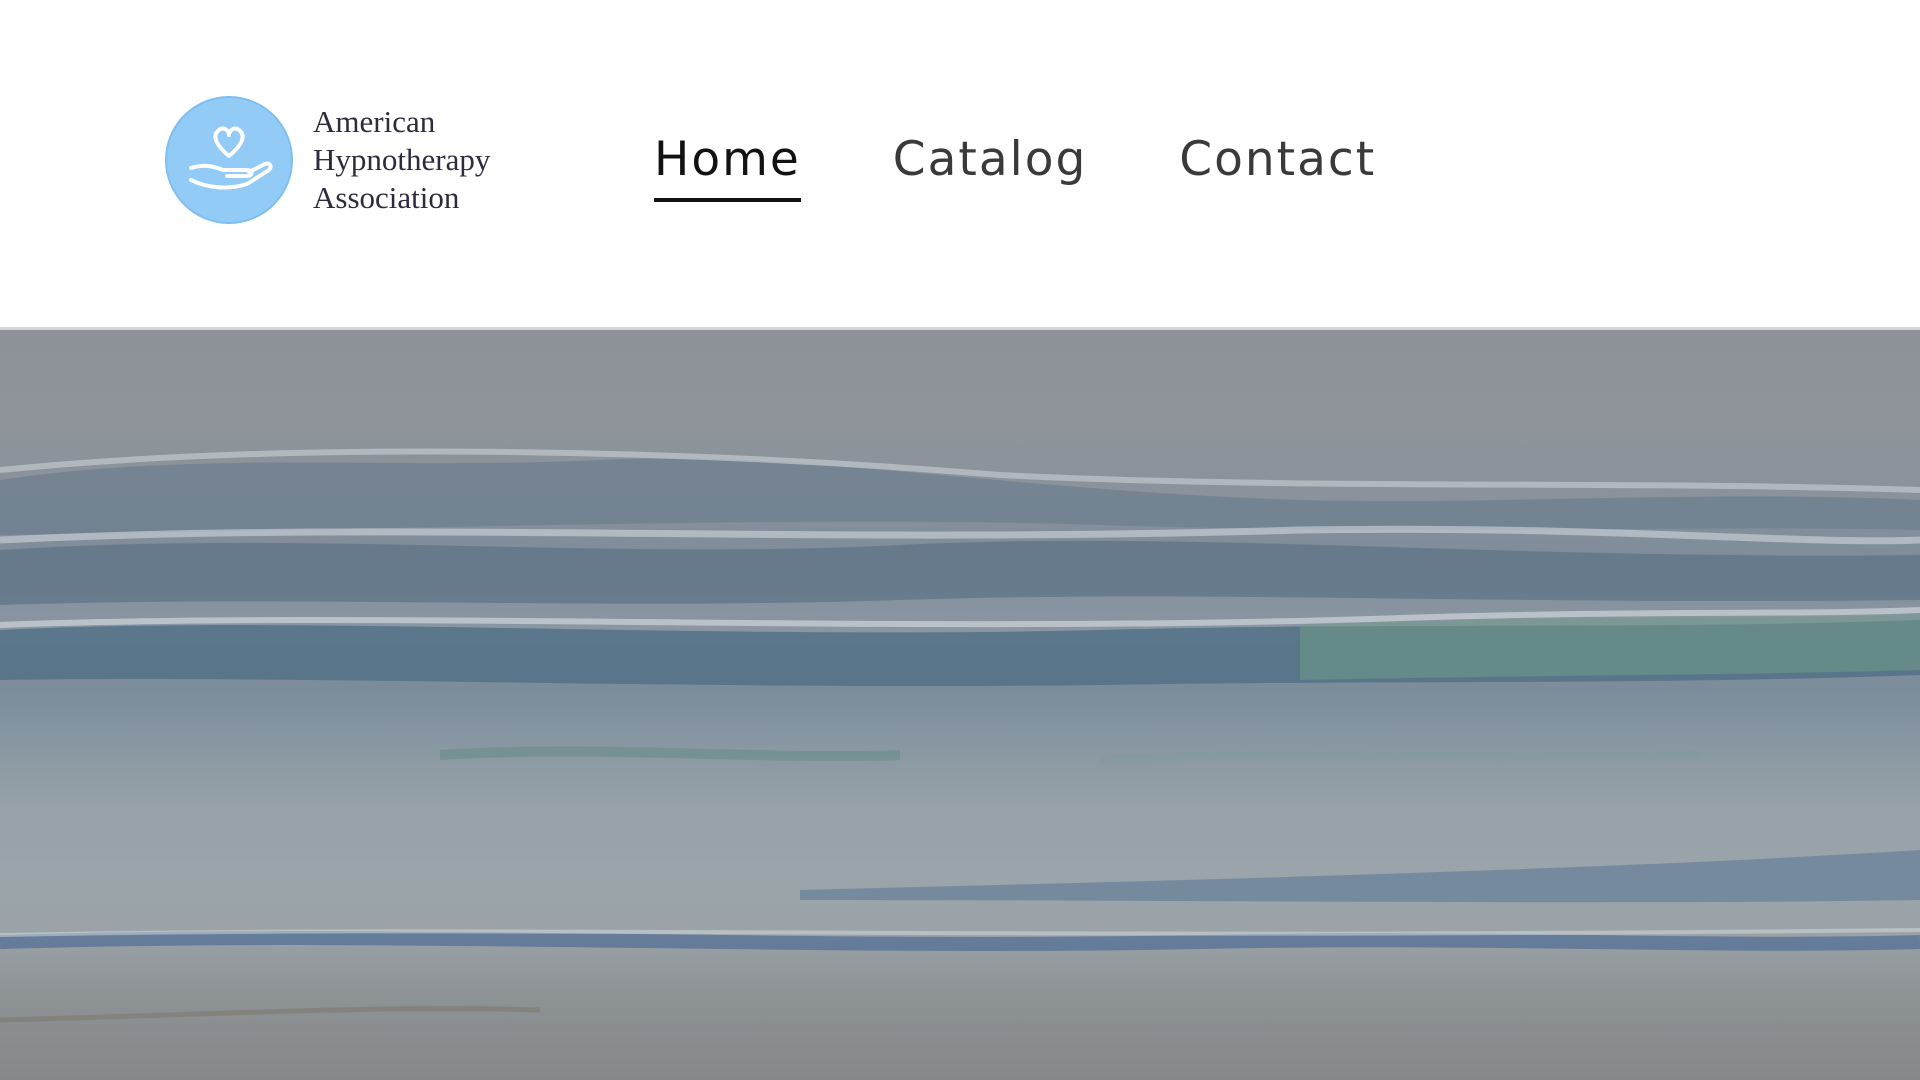 The image size is (1920, 1080). Describe the element at coordinates (1277, 160) in the screenshot. I see `nav-contact-link: Contact` at that location.